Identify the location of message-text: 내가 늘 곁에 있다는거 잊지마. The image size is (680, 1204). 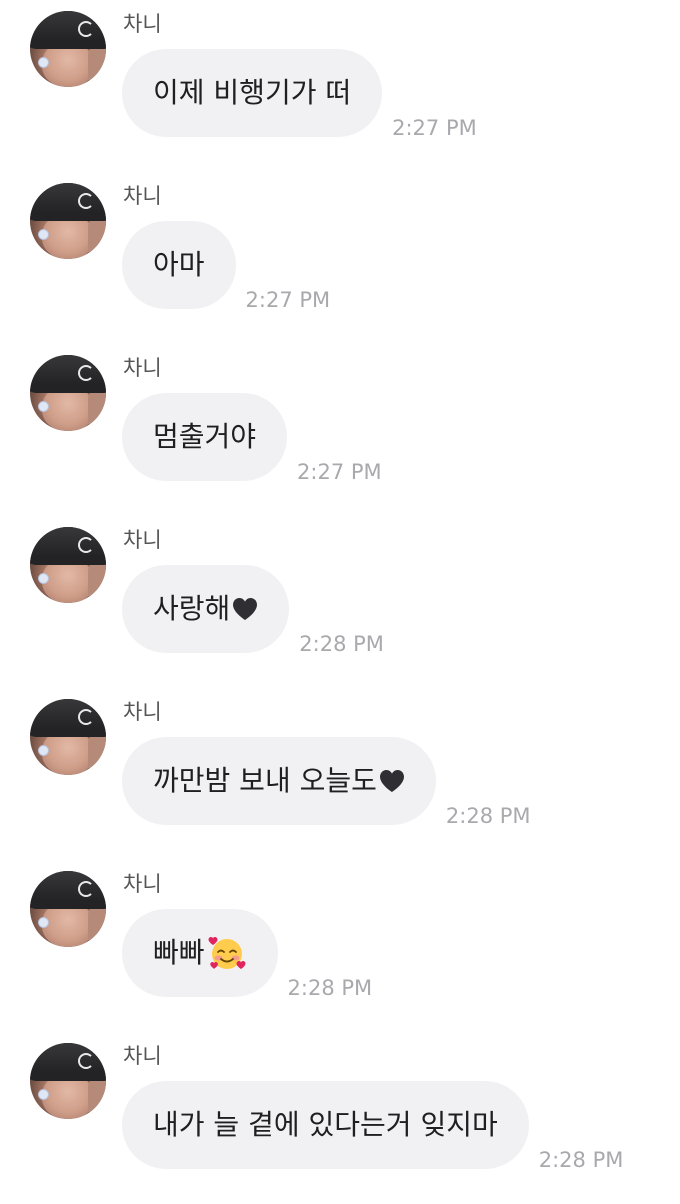
(325, 1124).